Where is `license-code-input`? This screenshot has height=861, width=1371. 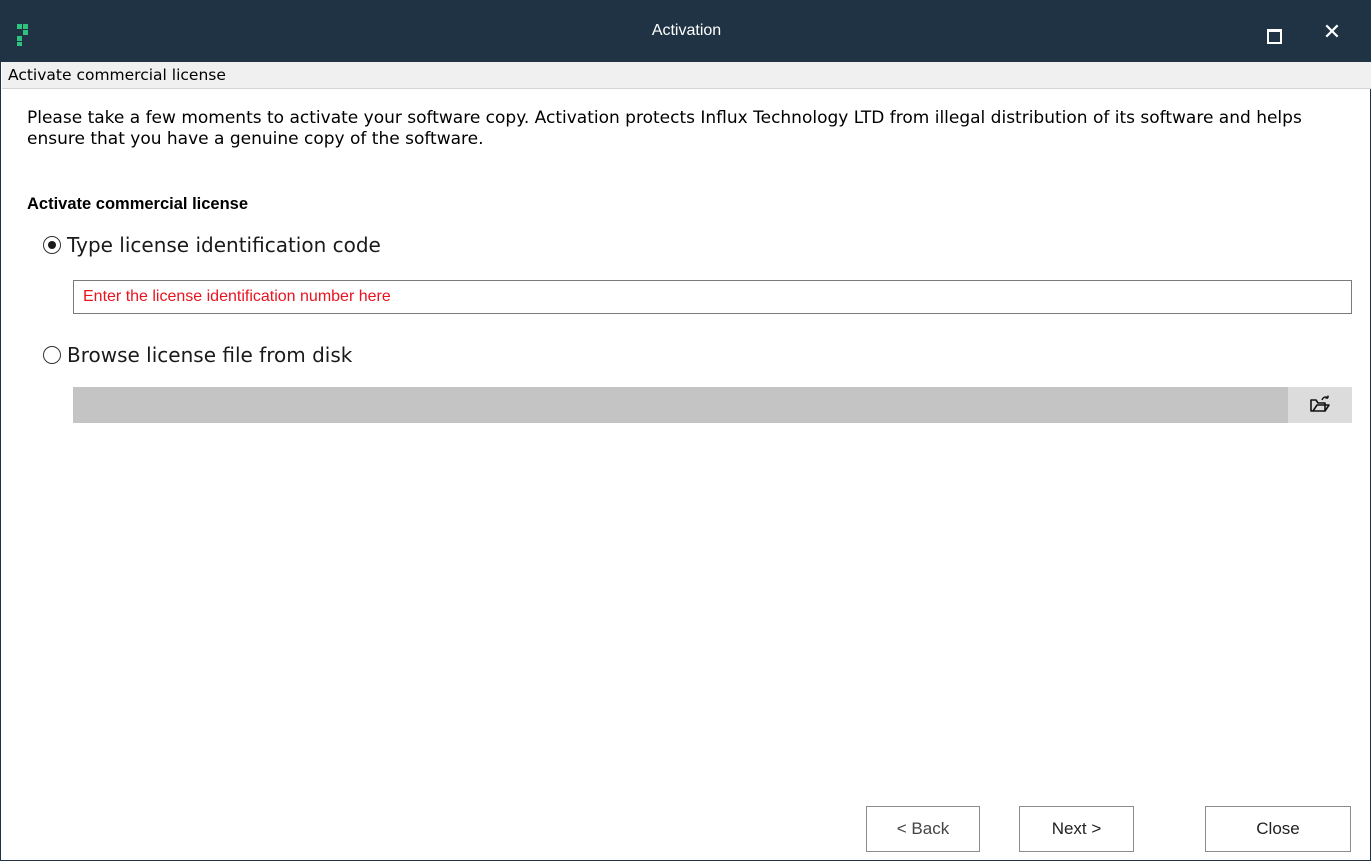 license-code-input is located at coordinates (712, 297).